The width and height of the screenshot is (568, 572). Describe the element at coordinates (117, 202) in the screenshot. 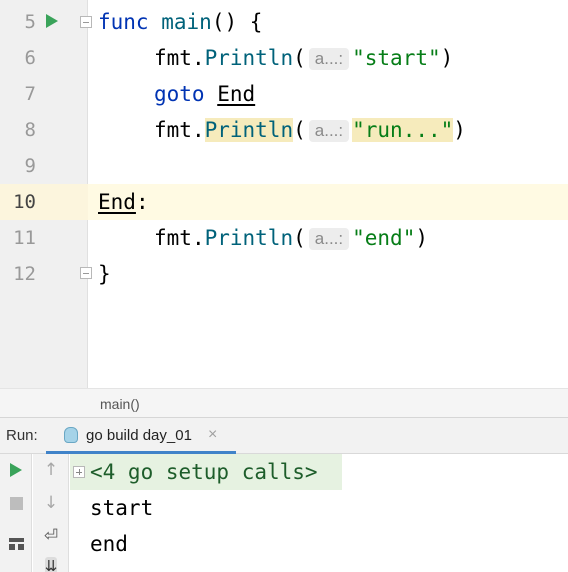

I see `label-definition: End` at that location.